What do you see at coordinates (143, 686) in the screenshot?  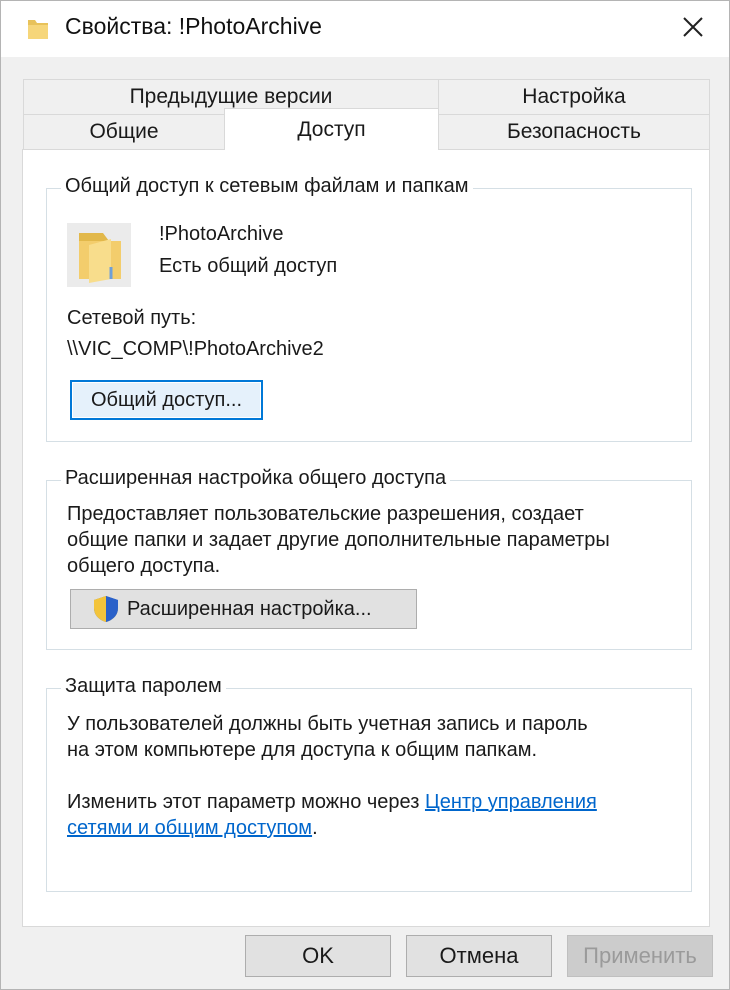 I see `password-protection-legend: Защита паролем` at bounding box center [143, 686].